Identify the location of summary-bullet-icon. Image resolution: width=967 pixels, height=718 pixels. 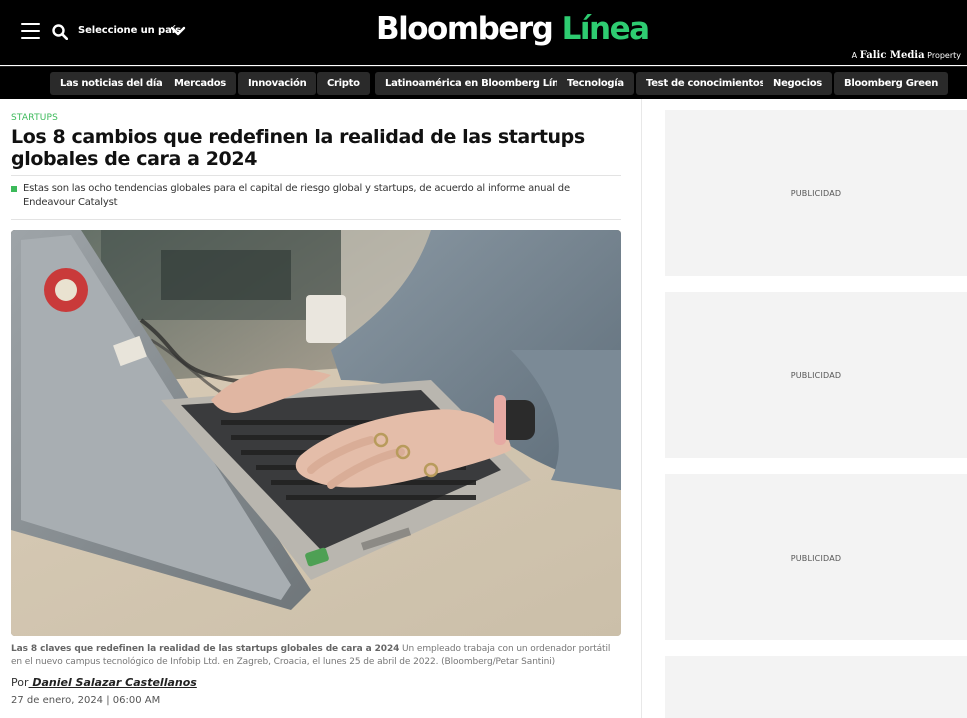
(14, 189).